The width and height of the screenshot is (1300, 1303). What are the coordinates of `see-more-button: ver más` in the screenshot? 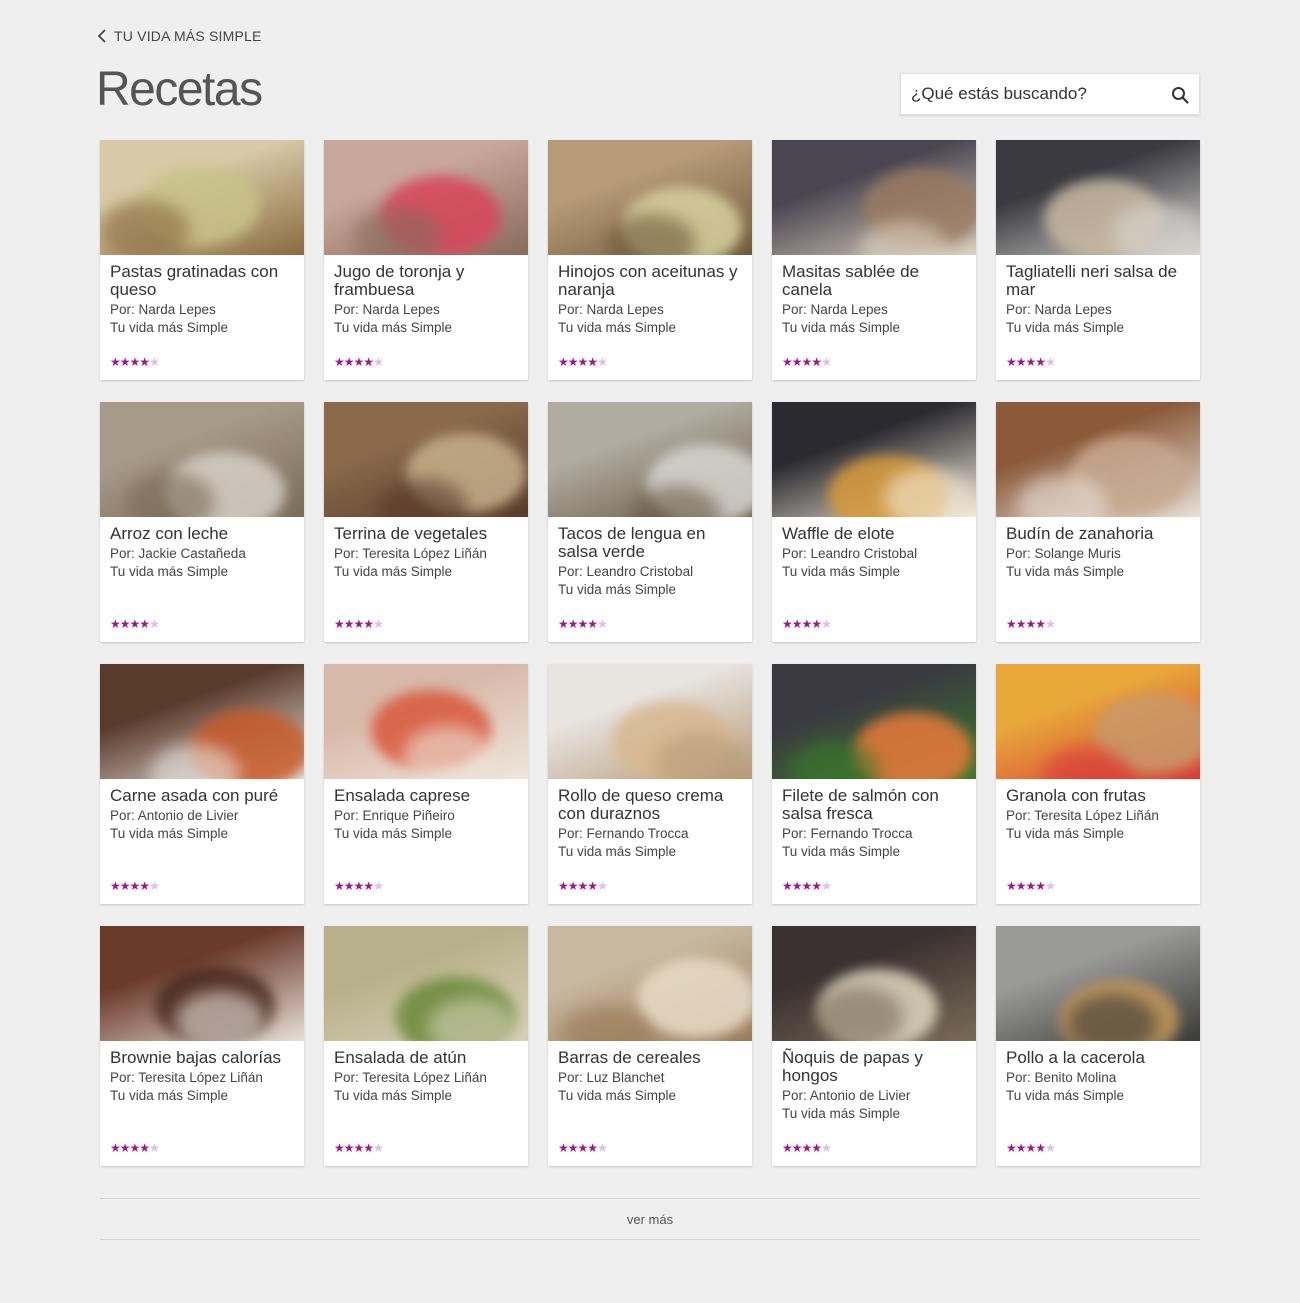 It's located at (650, 1219).